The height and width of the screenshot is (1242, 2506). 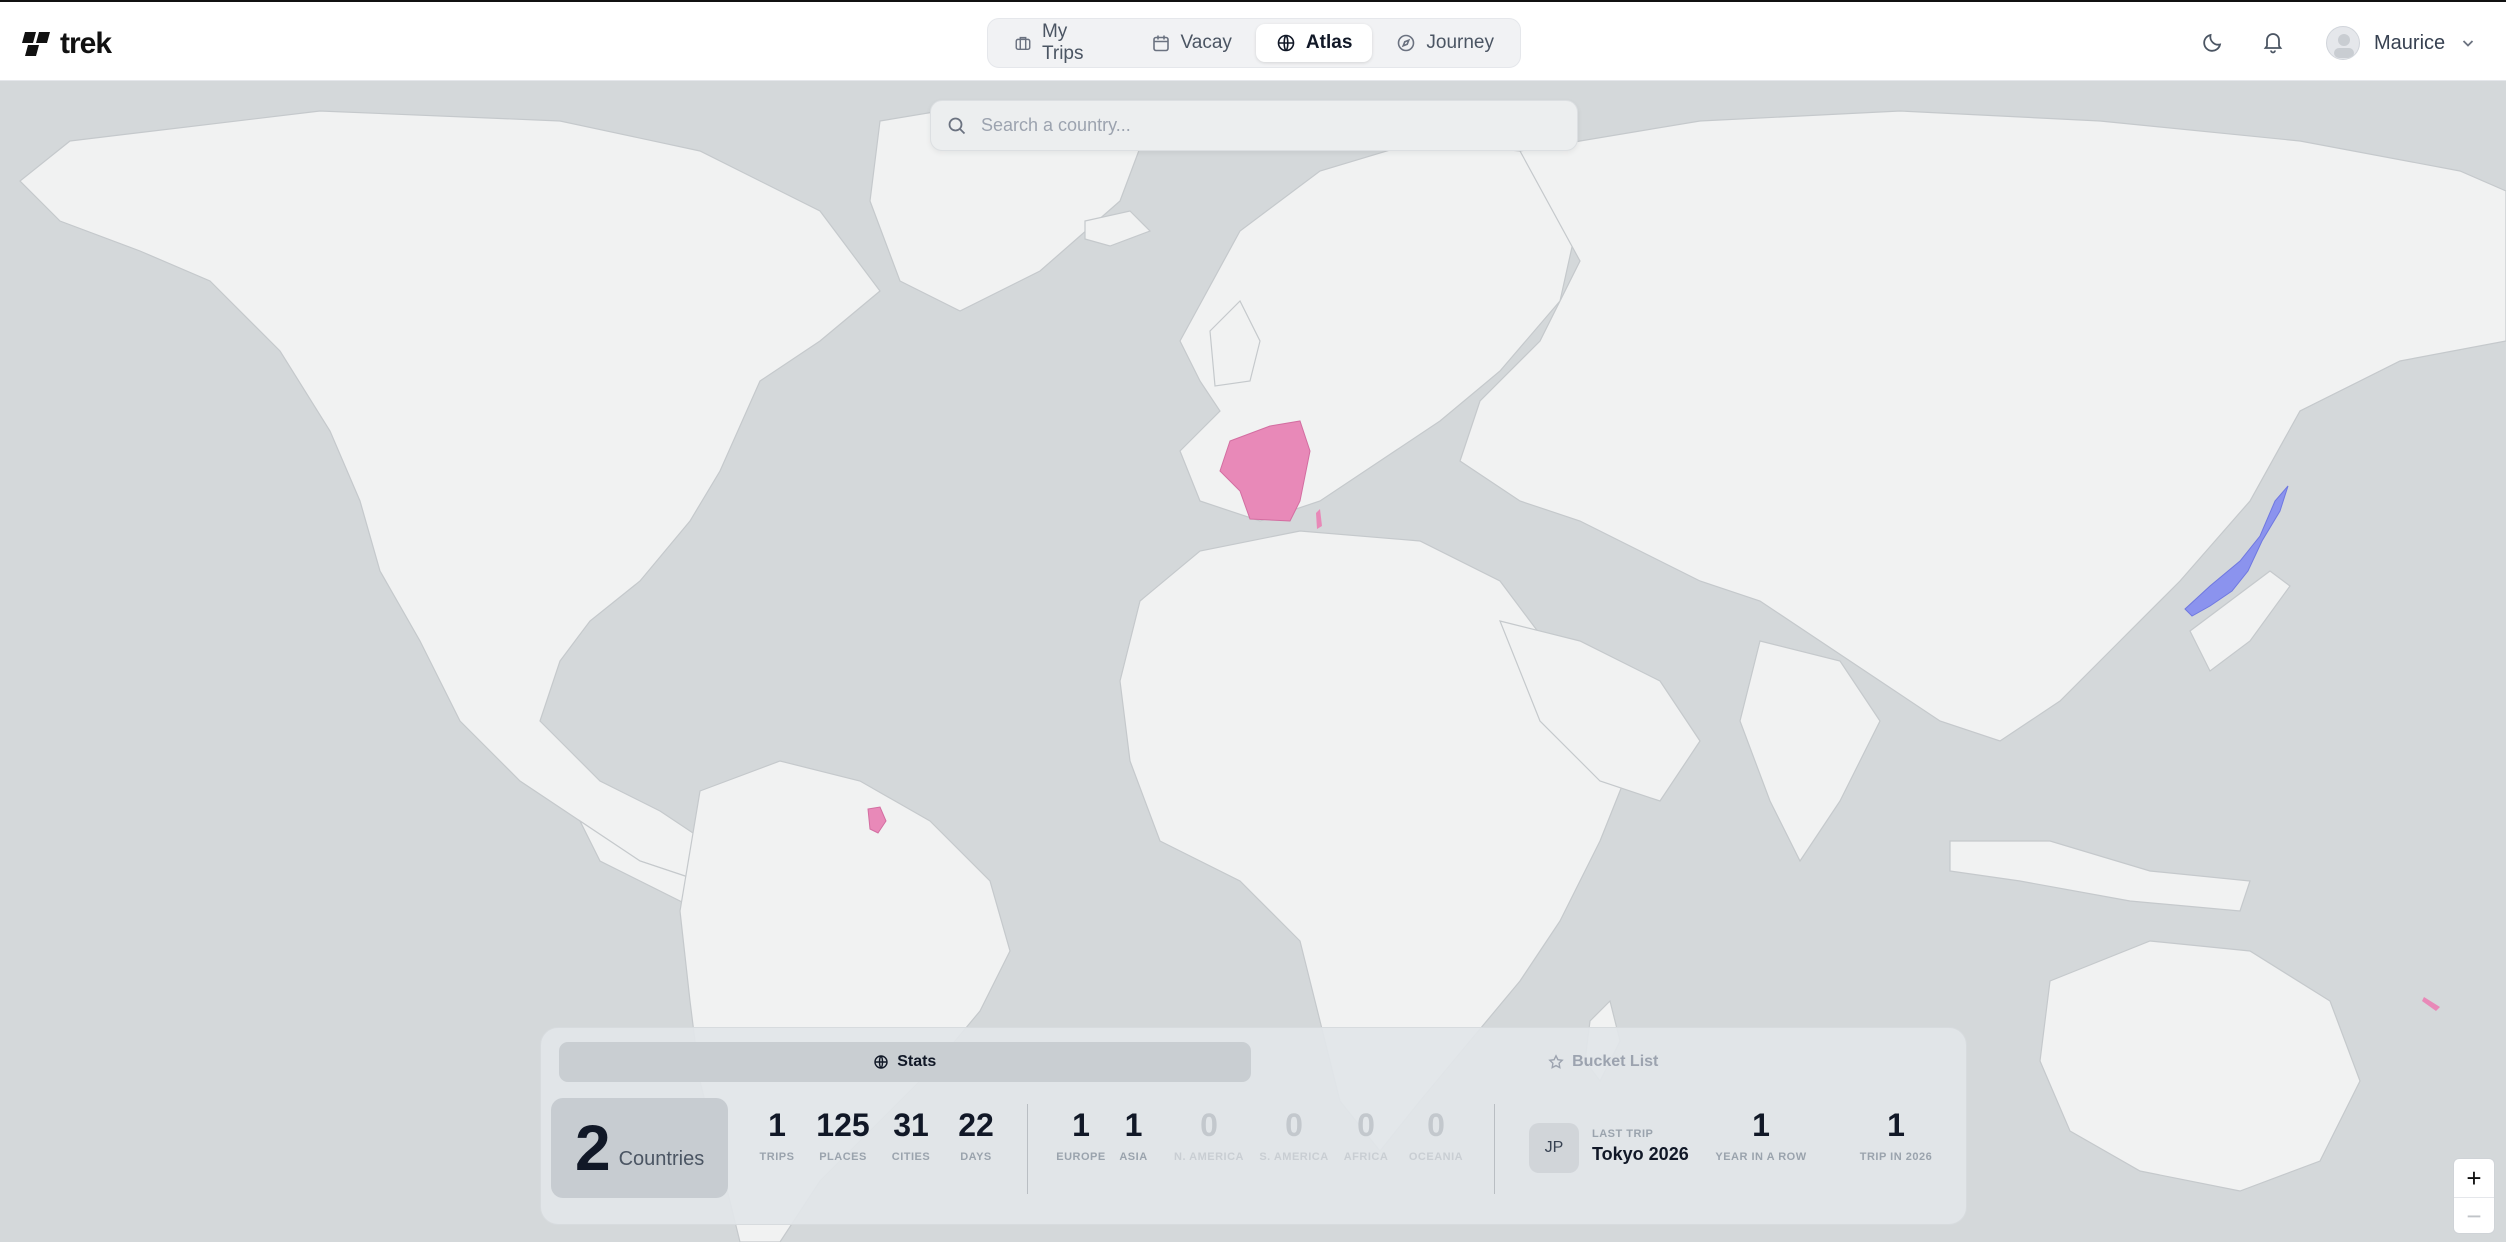 I want to click on tab-stats: Stats, so click(x=905, y=1062).